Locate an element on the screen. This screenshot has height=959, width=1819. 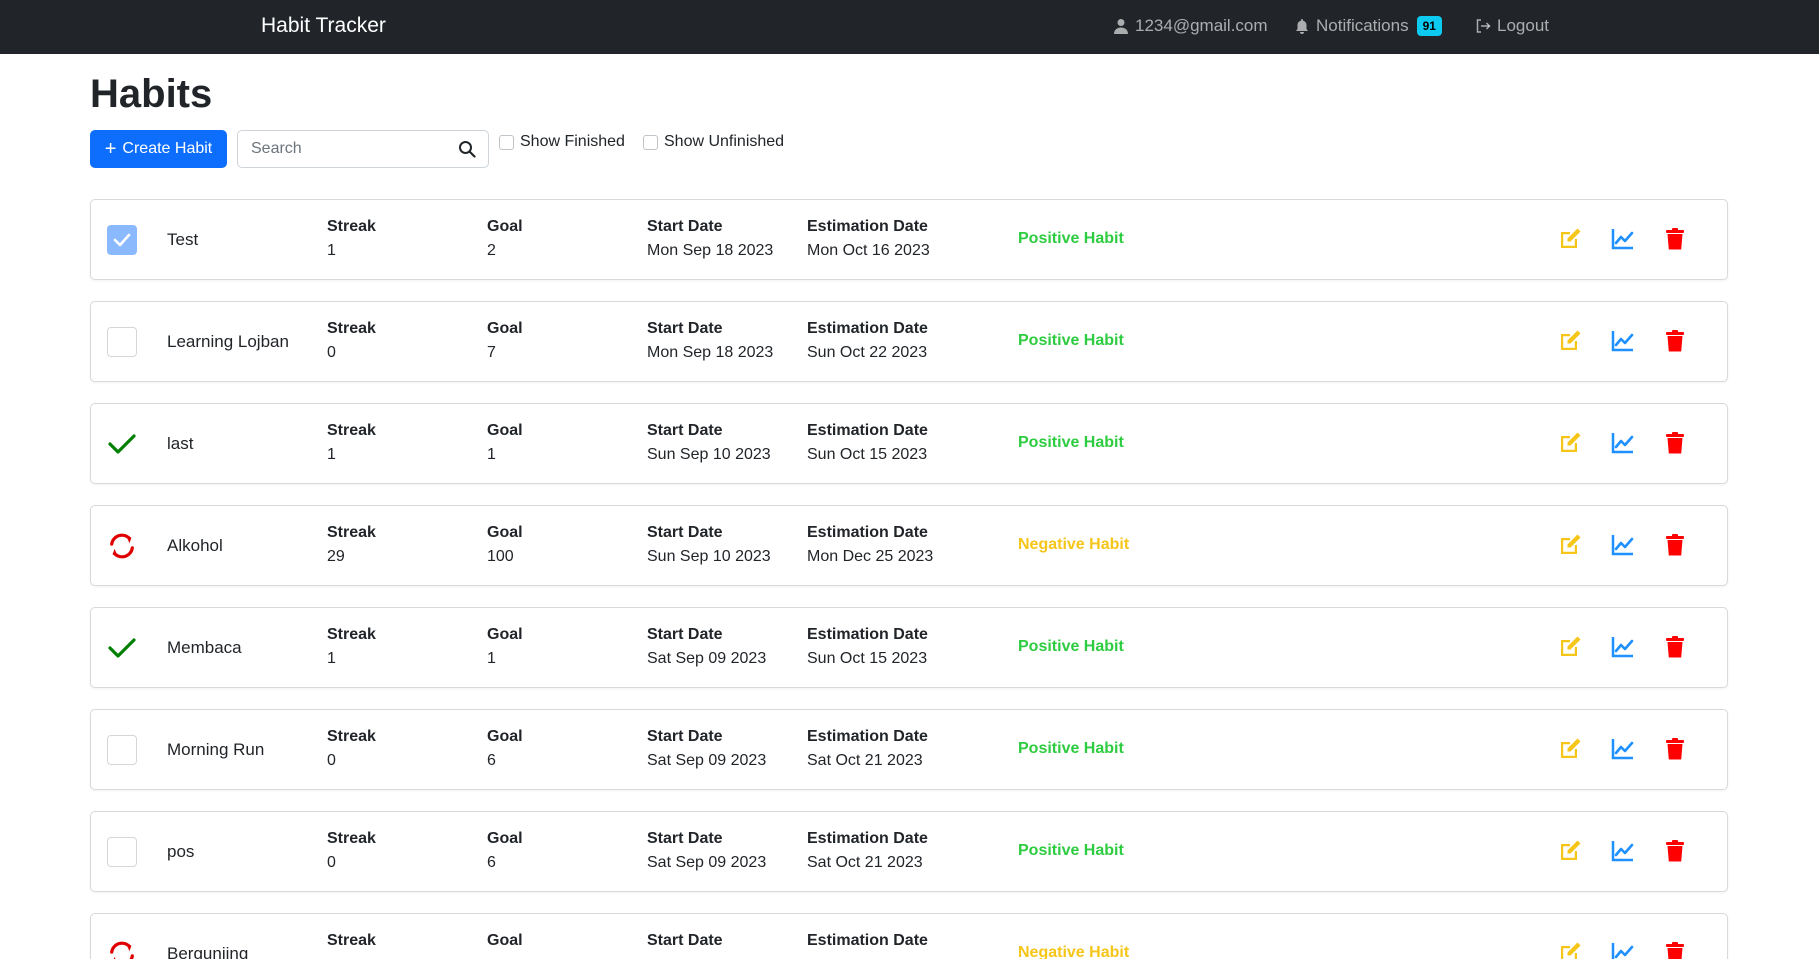
estimation-date-value: Mon Dec 25 2023 is located at coordinates (870, 556).